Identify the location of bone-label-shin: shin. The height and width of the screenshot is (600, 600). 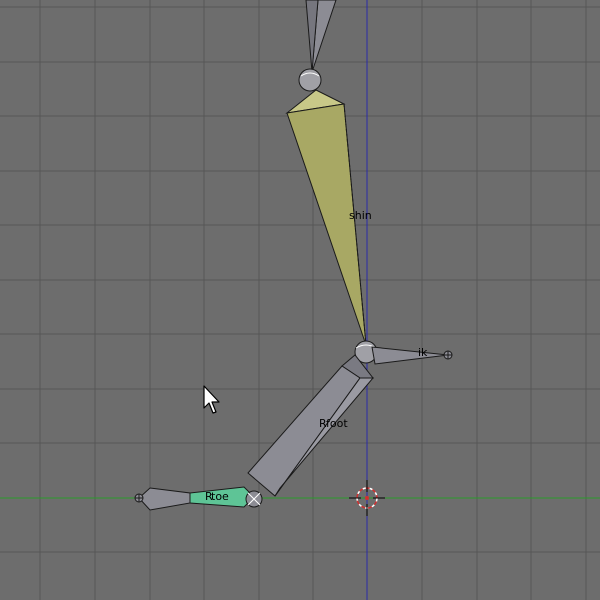
(360, 215).